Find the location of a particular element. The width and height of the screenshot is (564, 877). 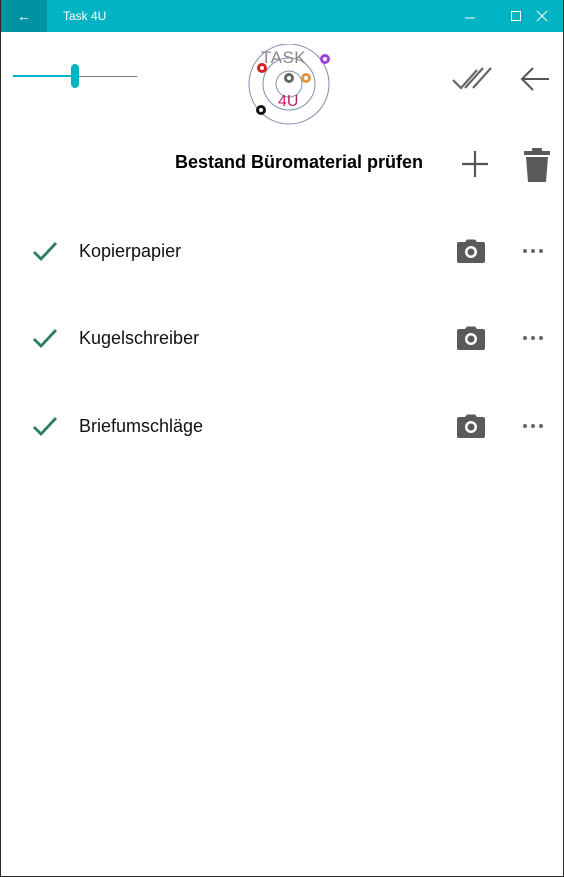

double-check-icon is located at coordinates (472, 78).